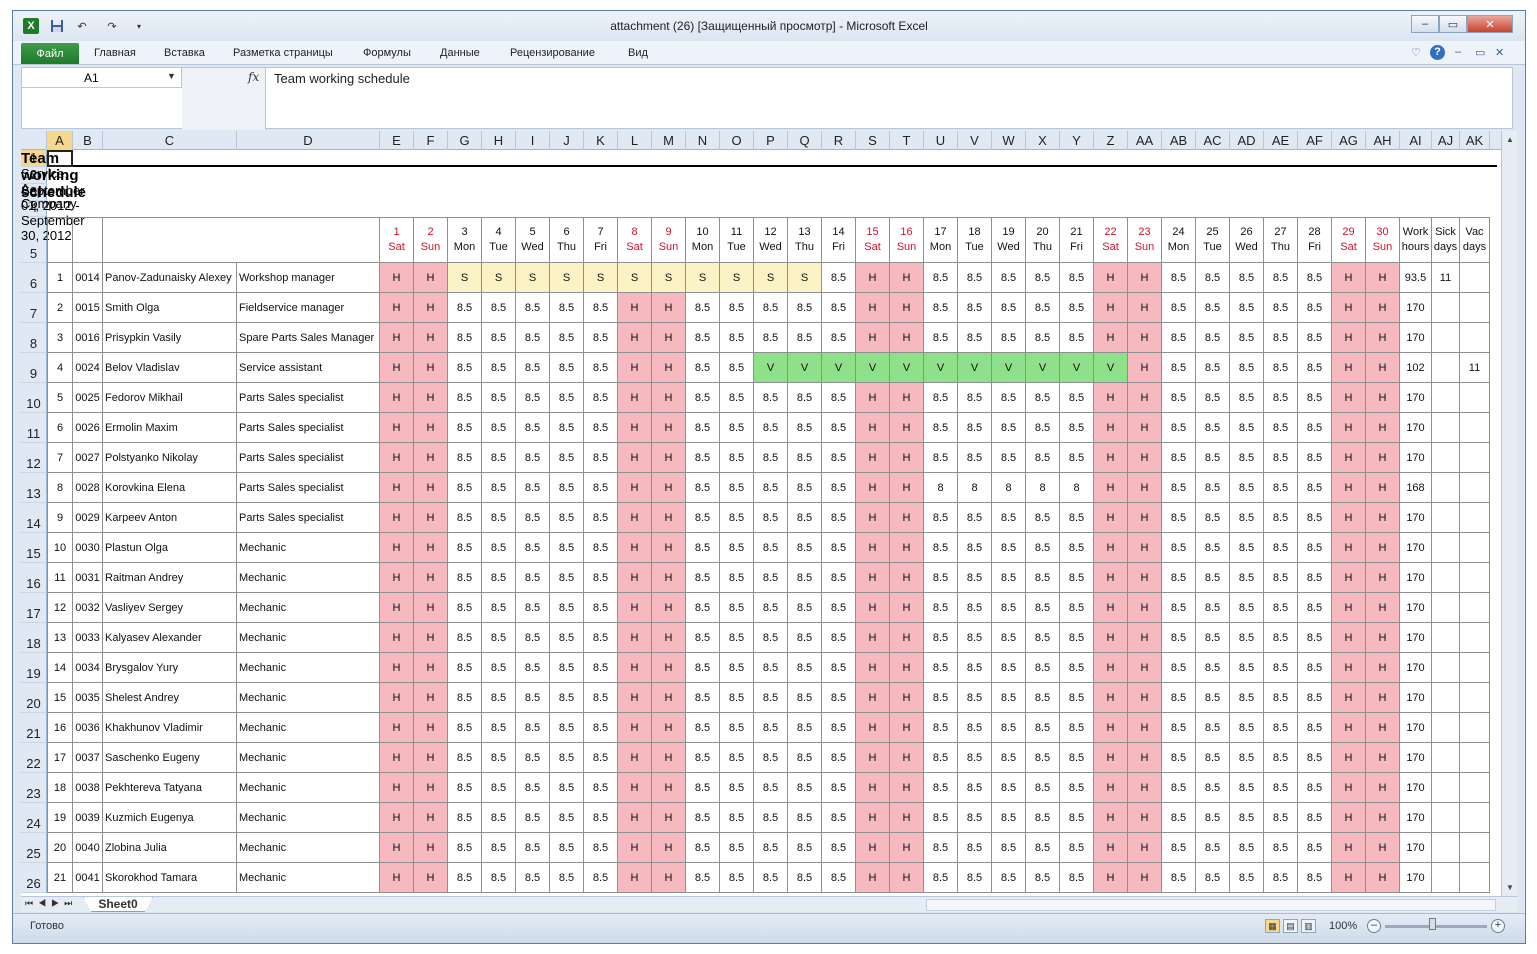  Describe the element at coordinates (1211, 905) in the screenshot. I see `horizontal-scrollbar` at that location.